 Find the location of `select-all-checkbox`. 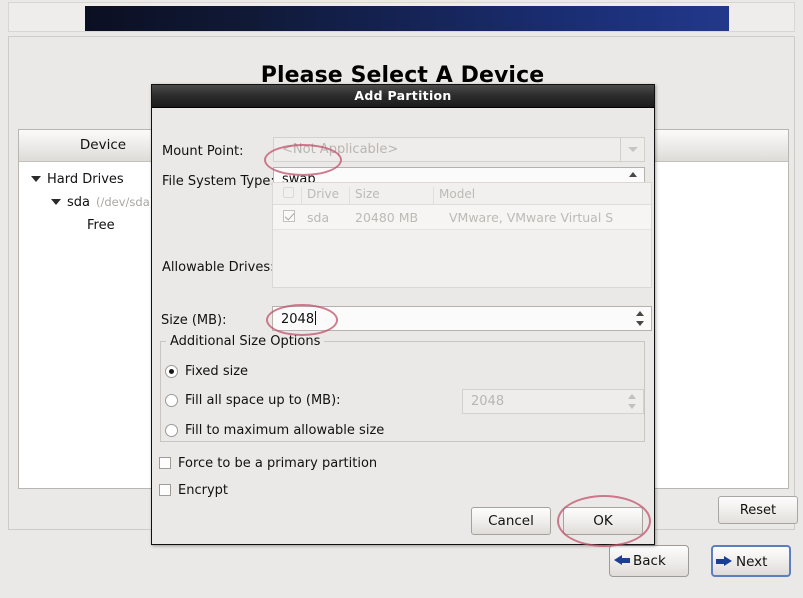

select-all-checkbox is located at coordinates (288, 192).